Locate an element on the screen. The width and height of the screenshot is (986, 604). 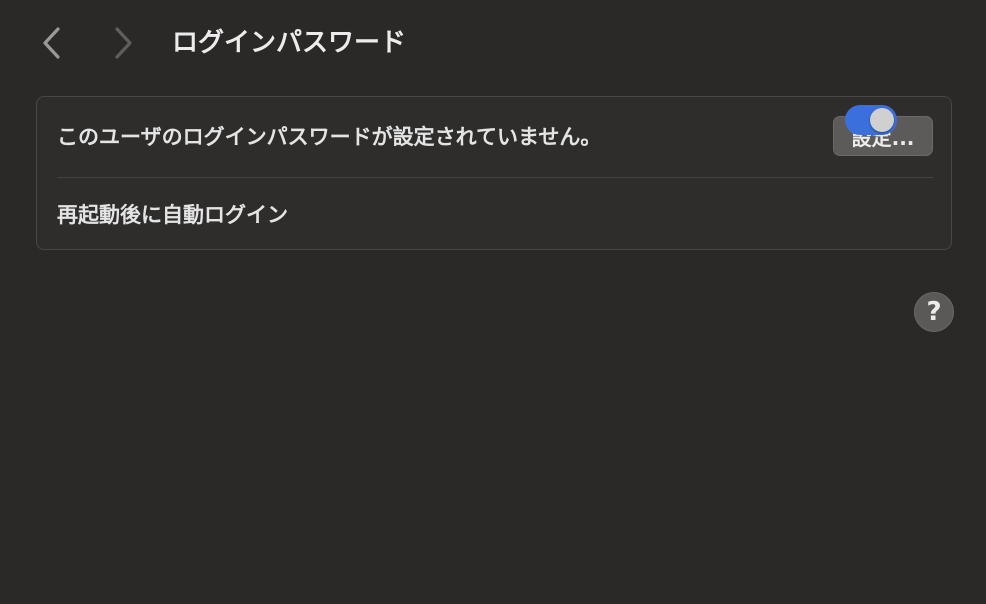
toolbar: ログインパスワード is located at coordinates (493, 44).